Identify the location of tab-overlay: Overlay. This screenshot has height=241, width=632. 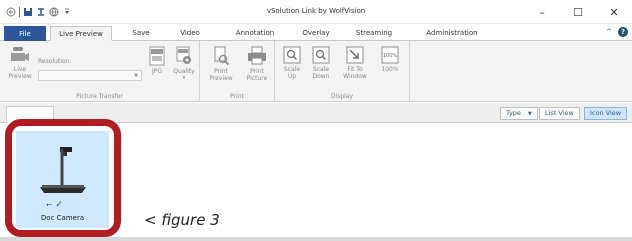
(316, 33).